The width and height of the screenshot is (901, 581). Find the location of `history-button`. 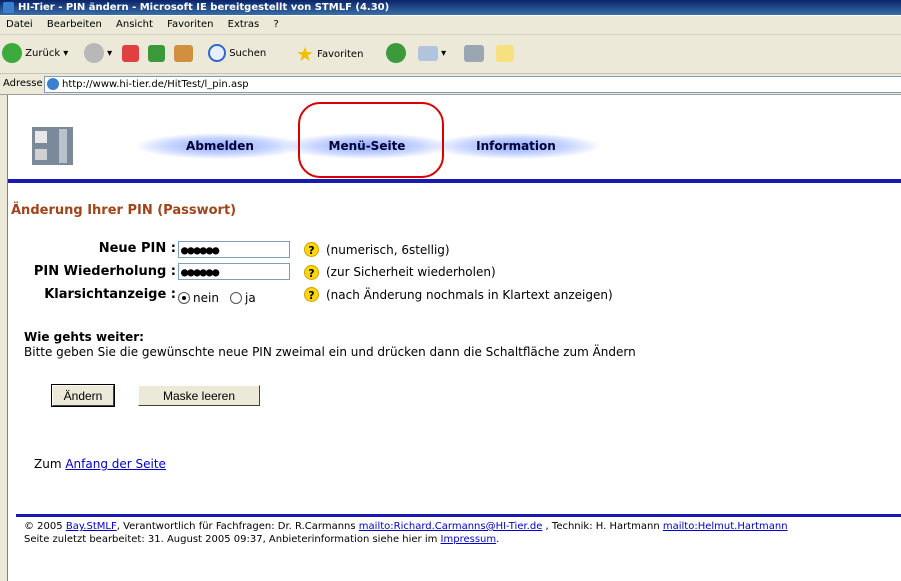

history-button is located at coordinates (396, 54).